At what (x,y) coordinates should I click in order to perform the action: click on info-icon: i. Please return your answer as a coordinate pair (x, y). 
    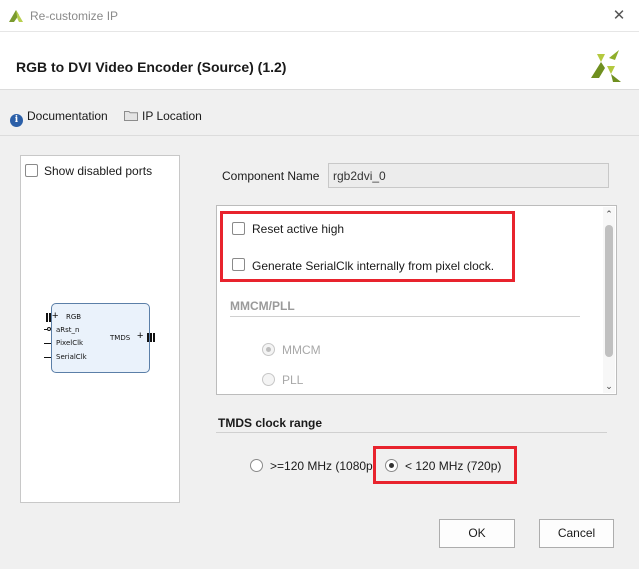
    Looking at the image, I should click on (16, 120).